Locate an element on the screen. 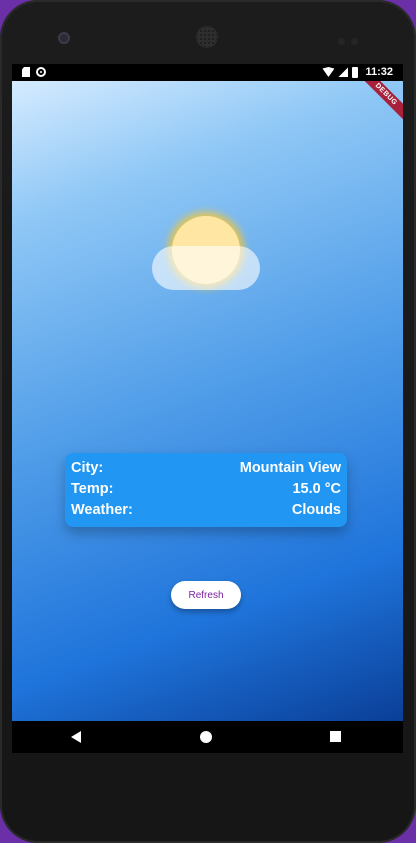  status-left is located at coordinates (34, 72).